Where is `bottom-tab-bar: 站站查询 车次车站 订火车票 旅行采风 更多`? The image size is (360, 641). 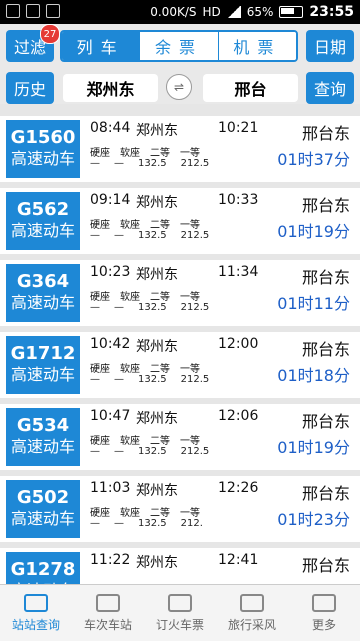
bottom-tab-bar: 站站查询 车次车站 订火车票 旅行采风 更多 is located at coordinates (180, 612).